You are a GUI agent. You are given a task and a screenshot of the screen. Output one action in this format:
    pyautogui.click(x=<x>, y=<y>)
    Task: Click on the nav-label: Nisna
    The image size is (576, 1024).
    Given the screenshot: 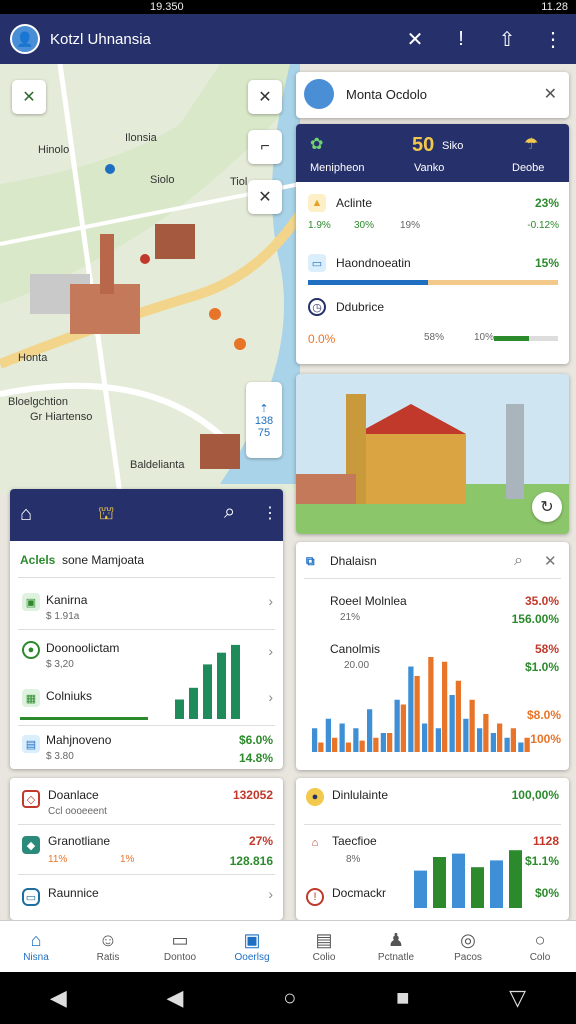 What is the action you would take?
    pyautogui.click(x=36, y=957)
    